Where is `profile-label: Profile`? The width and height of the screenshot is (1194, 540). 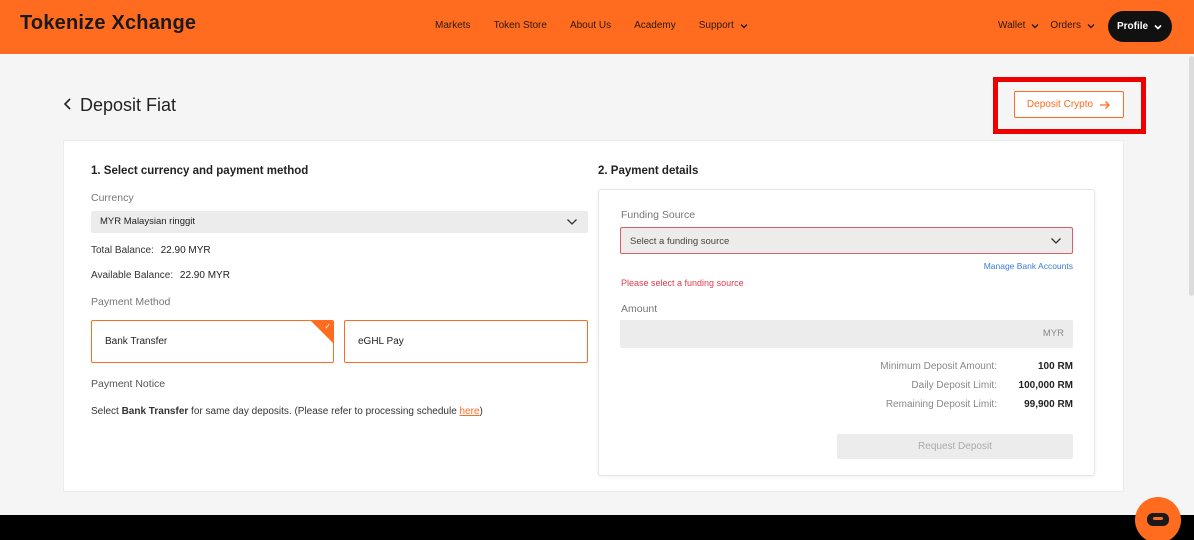
profile-label: Profile is located at coordinates (1132, 26).